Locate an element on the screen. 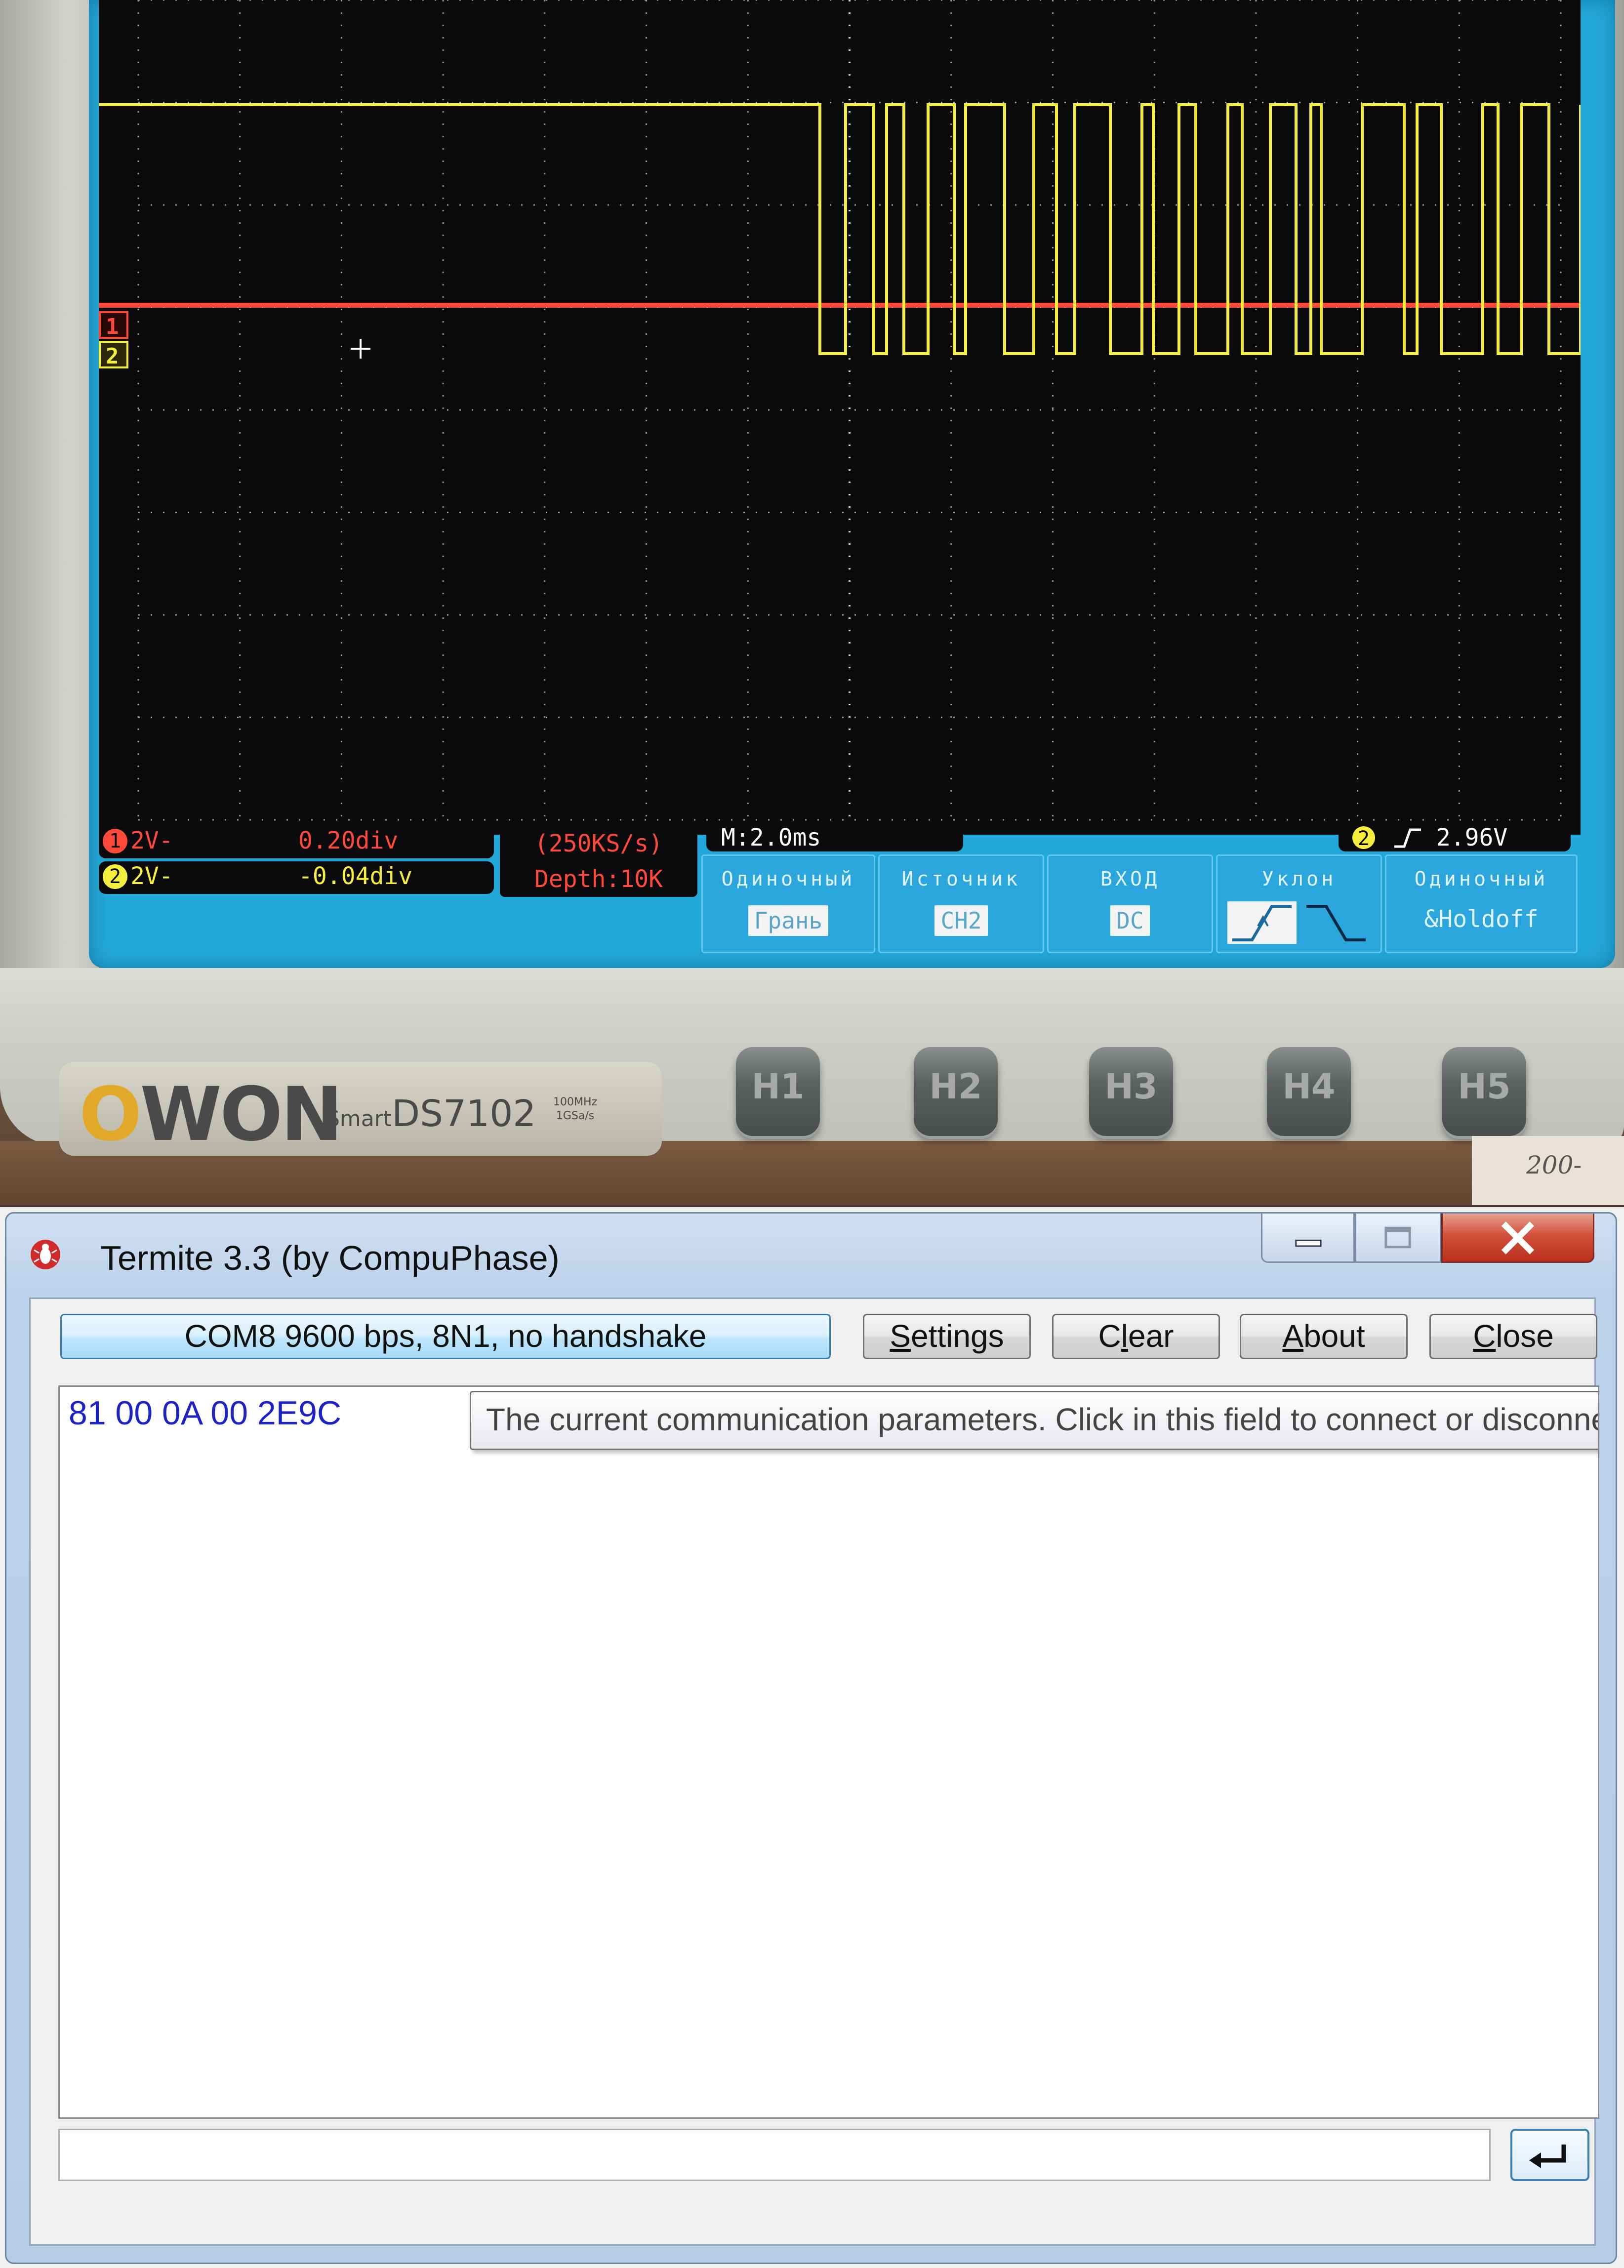  h5-button: H5 is located at coordinates (1484, 1091).